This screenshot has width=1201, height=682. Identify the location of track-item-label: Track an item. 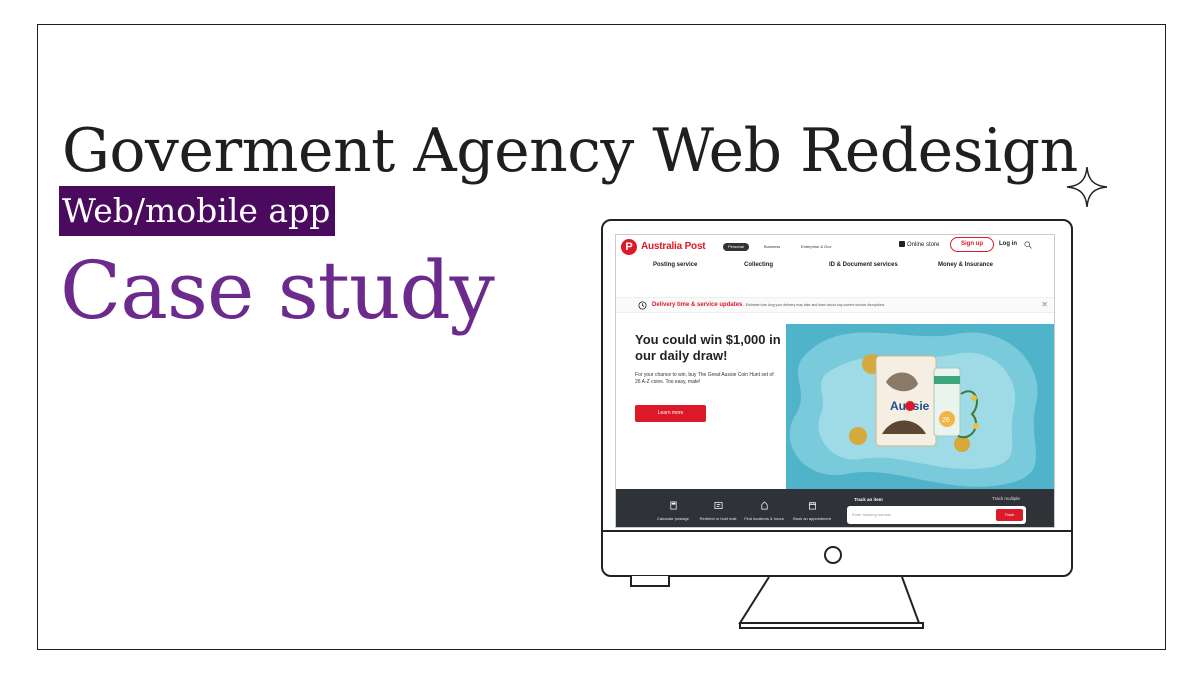
(868, 499).